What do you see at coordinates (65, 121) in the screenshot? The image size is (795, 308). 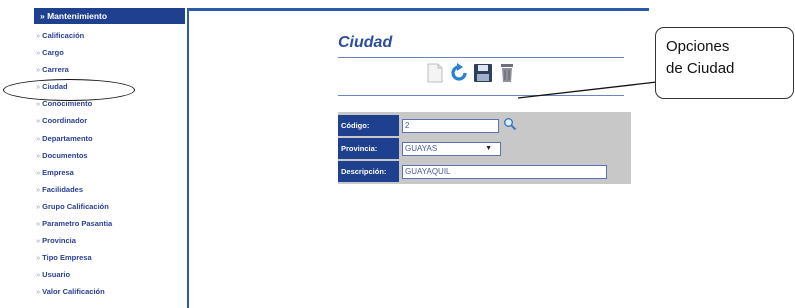 I see `sidebar-item-label: Coordinador` at bounding box center [65, 121].